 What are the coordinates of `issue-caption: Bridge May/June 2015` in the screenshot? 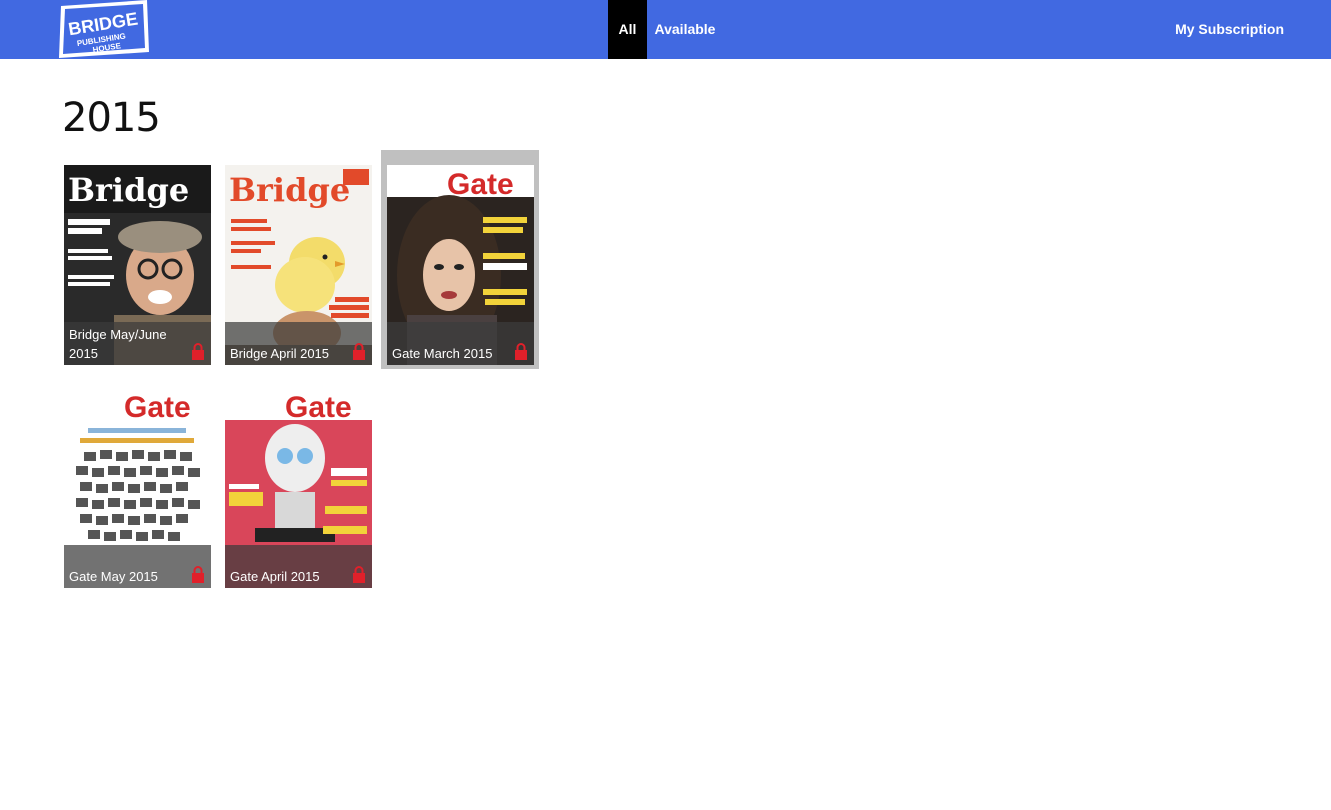 It's located at (137, 343).